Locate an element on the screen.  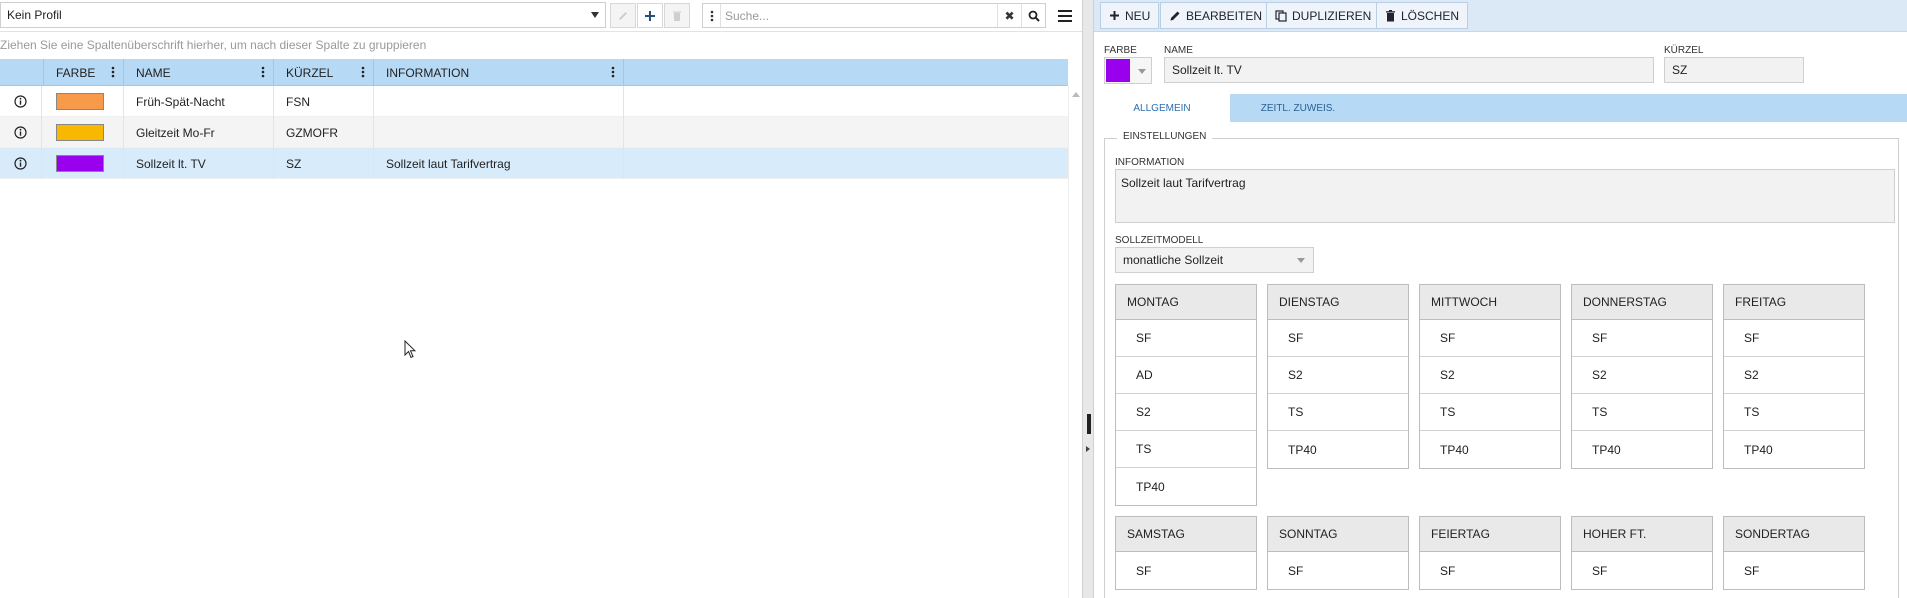
header-information: INFORMATION is located at coordinates (499, 72).